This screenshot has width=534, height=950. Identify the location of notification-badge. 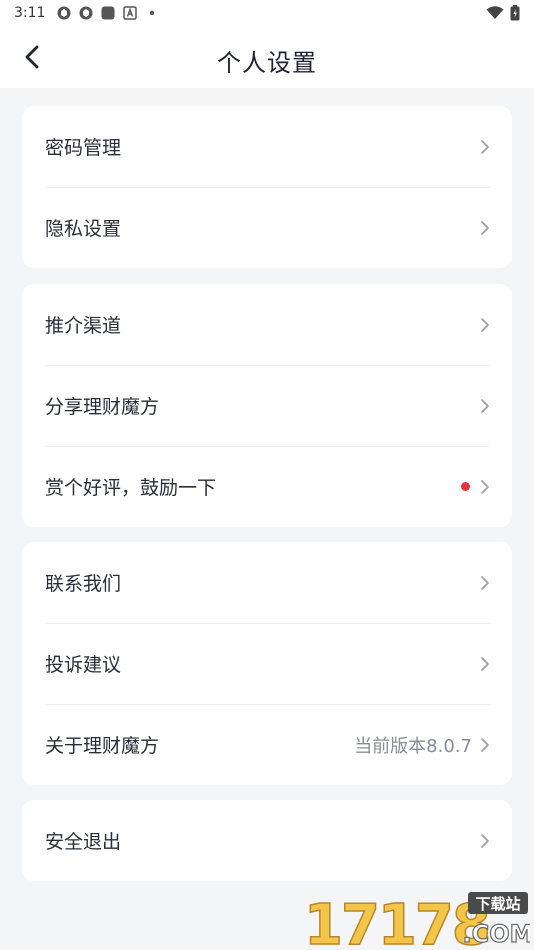
(465, 486).